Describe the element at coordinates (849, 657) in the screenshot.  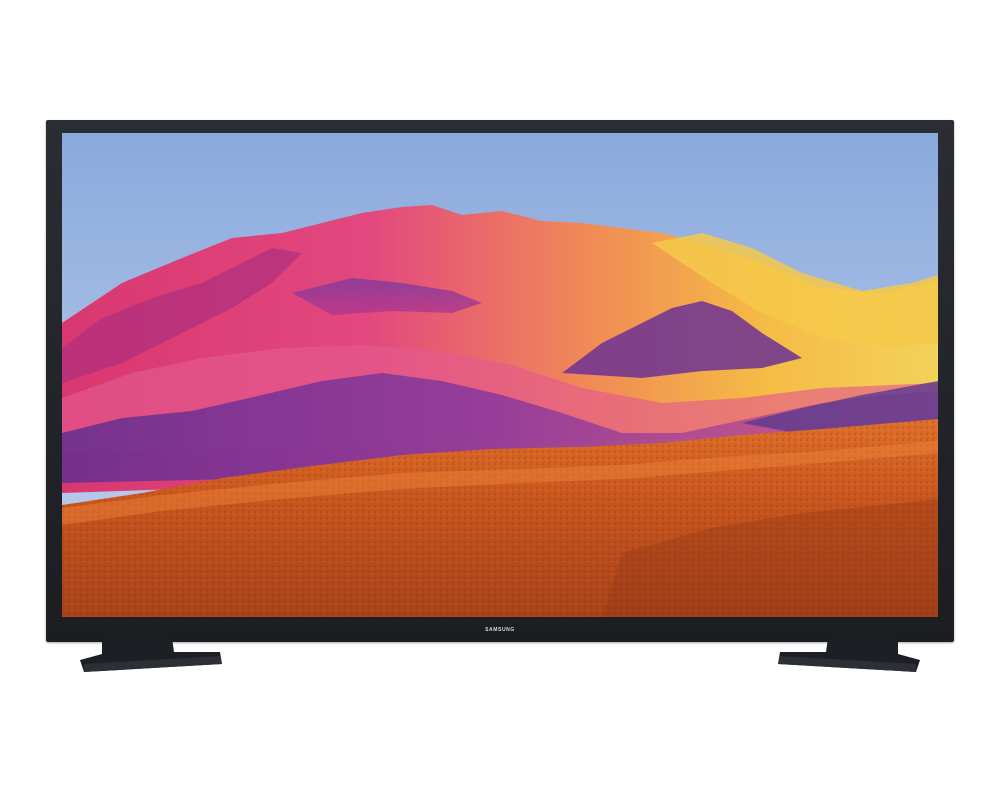
I see `tv-foot-right-icon` at that location.